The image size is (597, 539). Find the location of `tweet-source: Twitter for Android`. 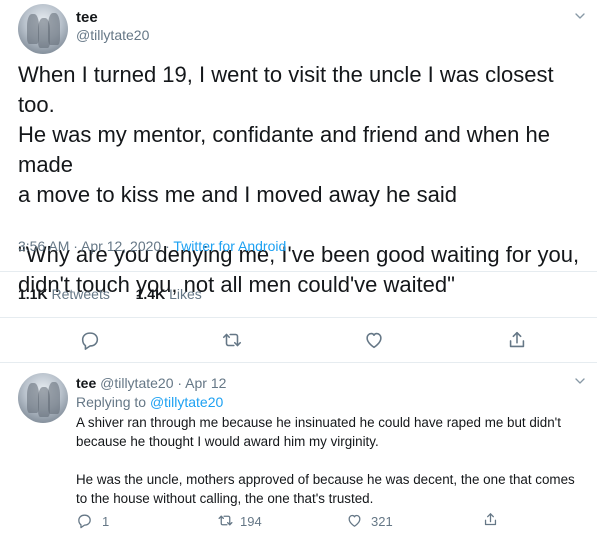

tweet-source: Twitter for Android is located at coordinates (229, 246).